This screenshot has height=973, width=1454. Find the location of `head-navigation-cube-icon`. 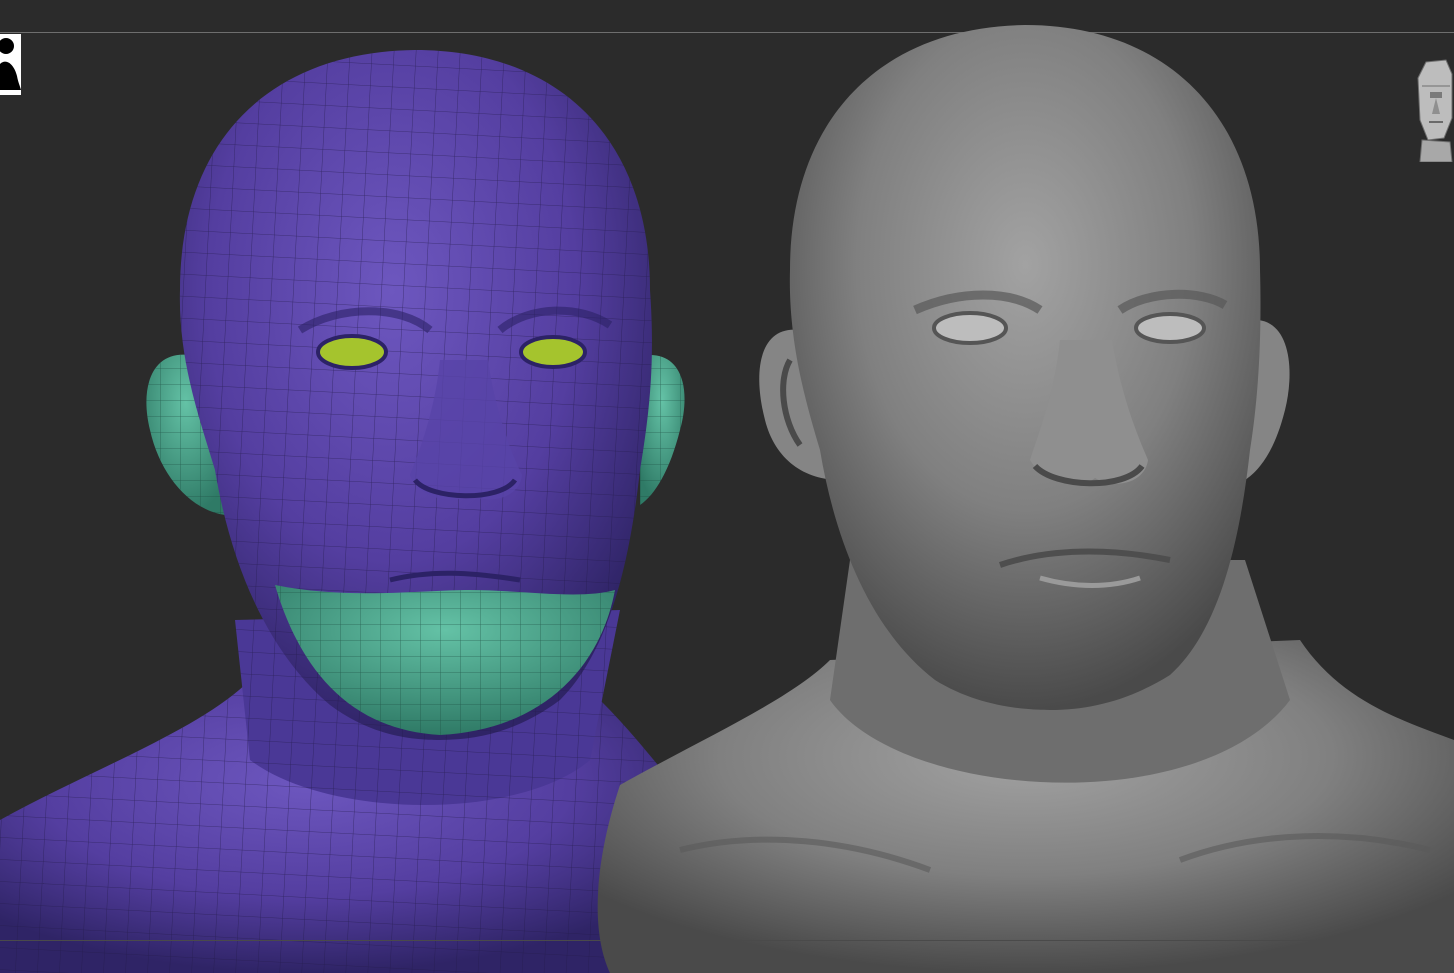

head-navigation-cube-icon is located at coordinates (1434, 110).